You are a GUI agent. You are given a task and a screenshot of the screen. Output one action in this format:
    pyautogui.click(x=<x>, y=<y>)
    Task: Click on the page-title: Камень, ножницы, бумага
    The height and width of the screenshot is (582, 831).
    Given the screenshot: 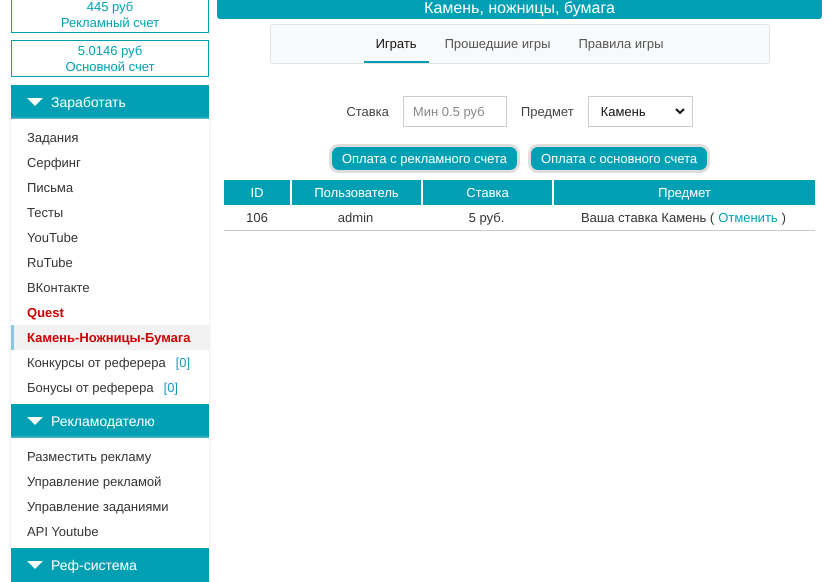 What is the action you would take?
    pyautogui.click(x=519, y=9)
    